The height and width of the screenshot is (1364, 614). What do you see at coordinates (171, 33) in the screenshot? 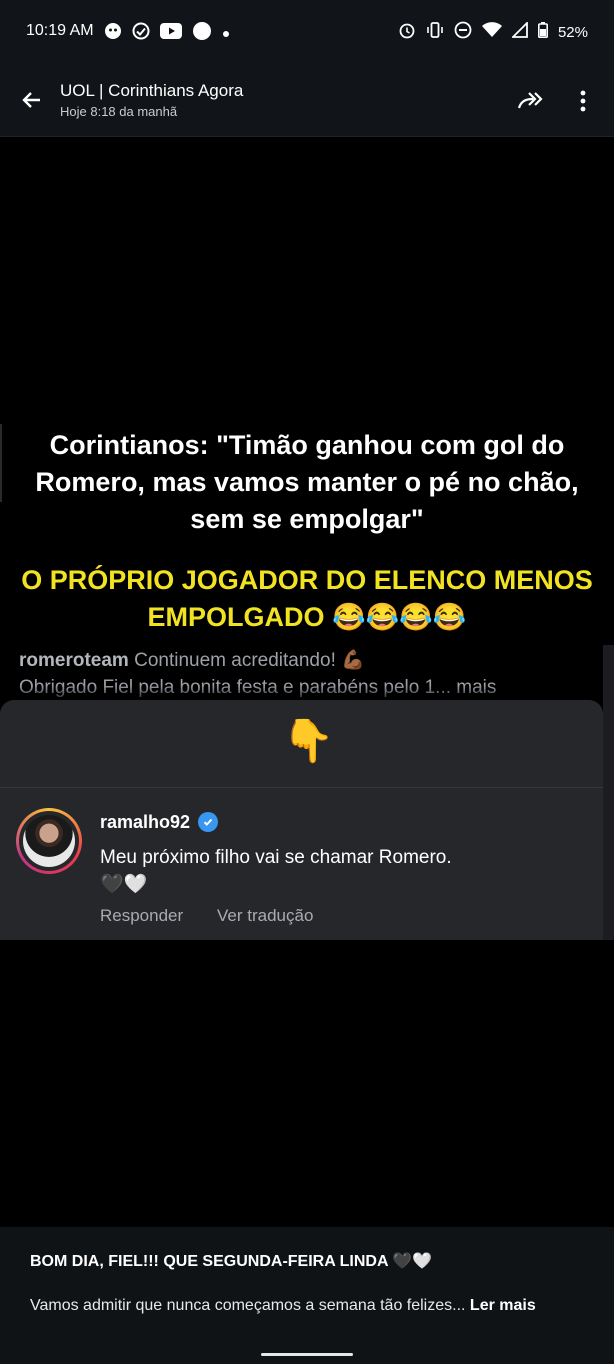
I see `youtube-icon` at bounding box center [171, 33].